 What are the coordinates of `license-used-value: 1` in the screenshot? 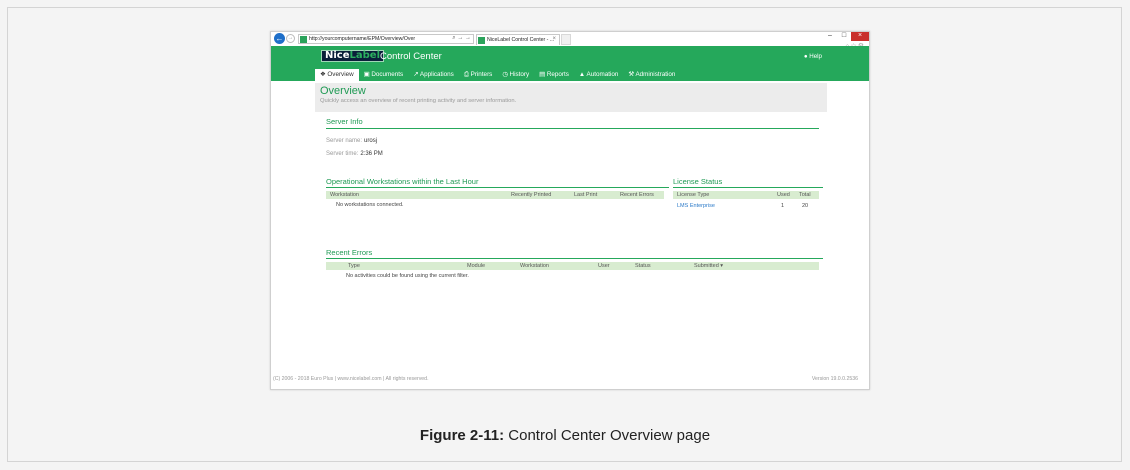 It's located at (783, 206).